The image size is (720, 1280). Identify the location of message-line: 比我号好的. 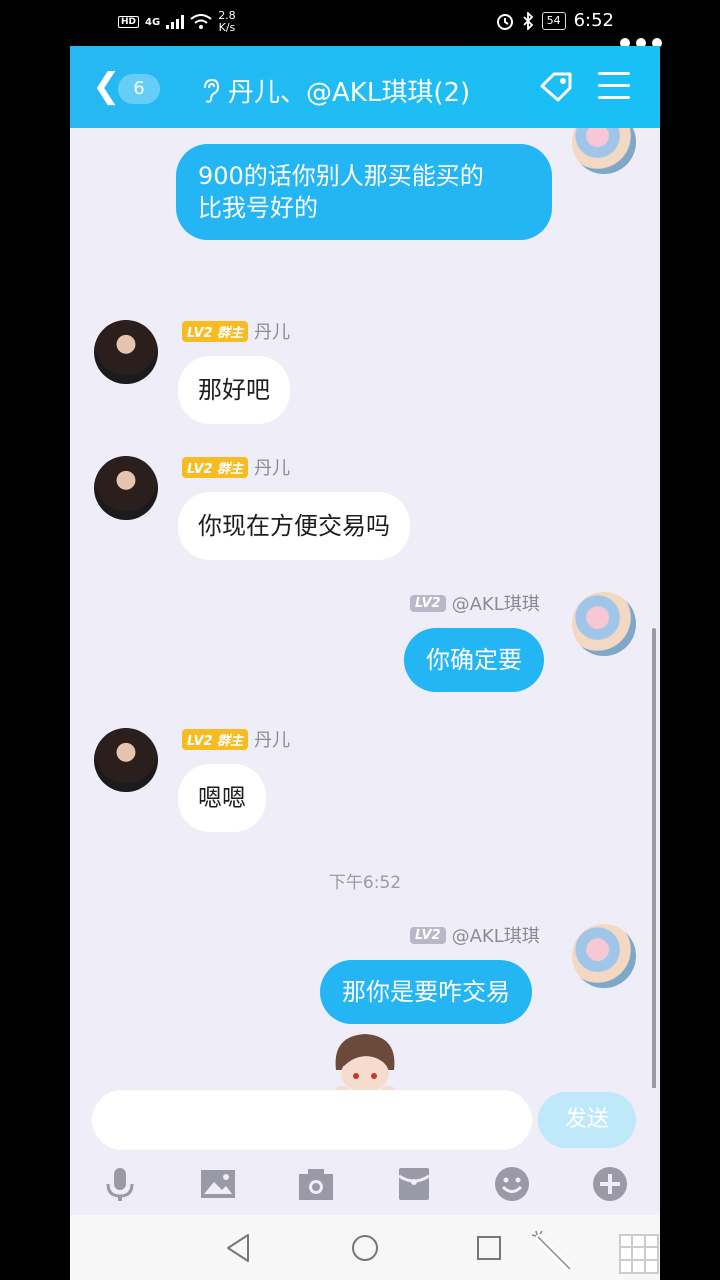
(258, 208).